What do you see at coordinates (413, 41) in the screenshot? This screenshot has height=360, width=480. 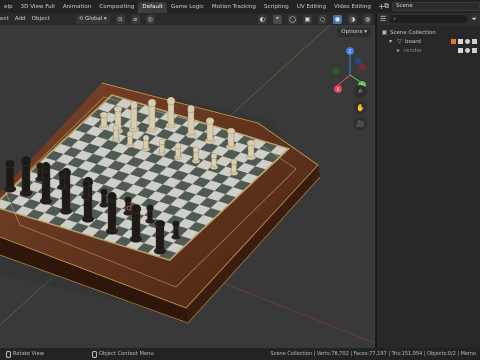 I see `outliner-item-label: board` at bounding box center [413, 41].